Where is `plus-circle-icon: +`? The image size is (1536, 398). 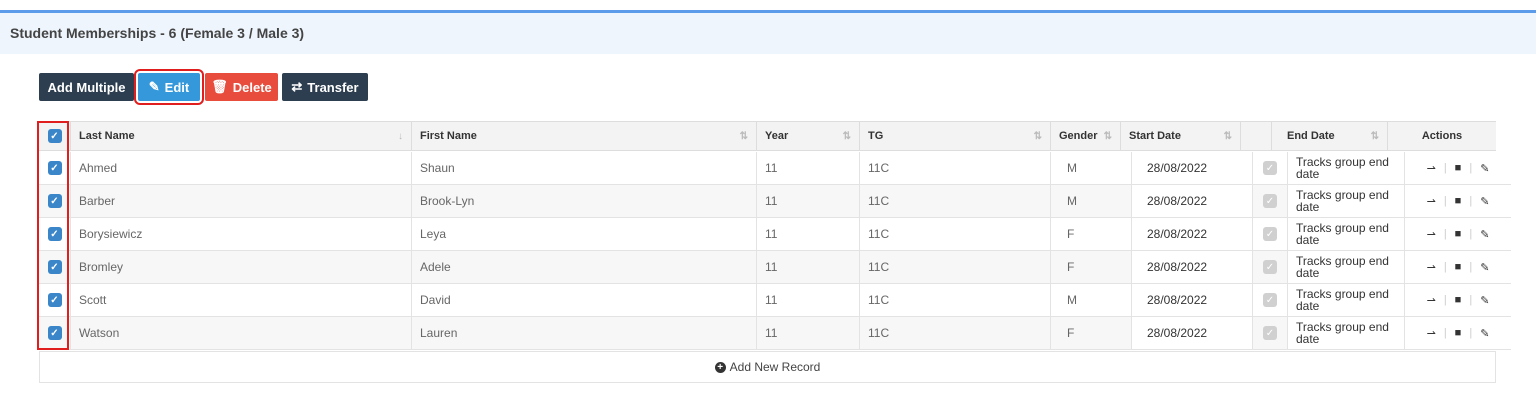
plus-circle-icon: + is located at coordinates (720, 367).